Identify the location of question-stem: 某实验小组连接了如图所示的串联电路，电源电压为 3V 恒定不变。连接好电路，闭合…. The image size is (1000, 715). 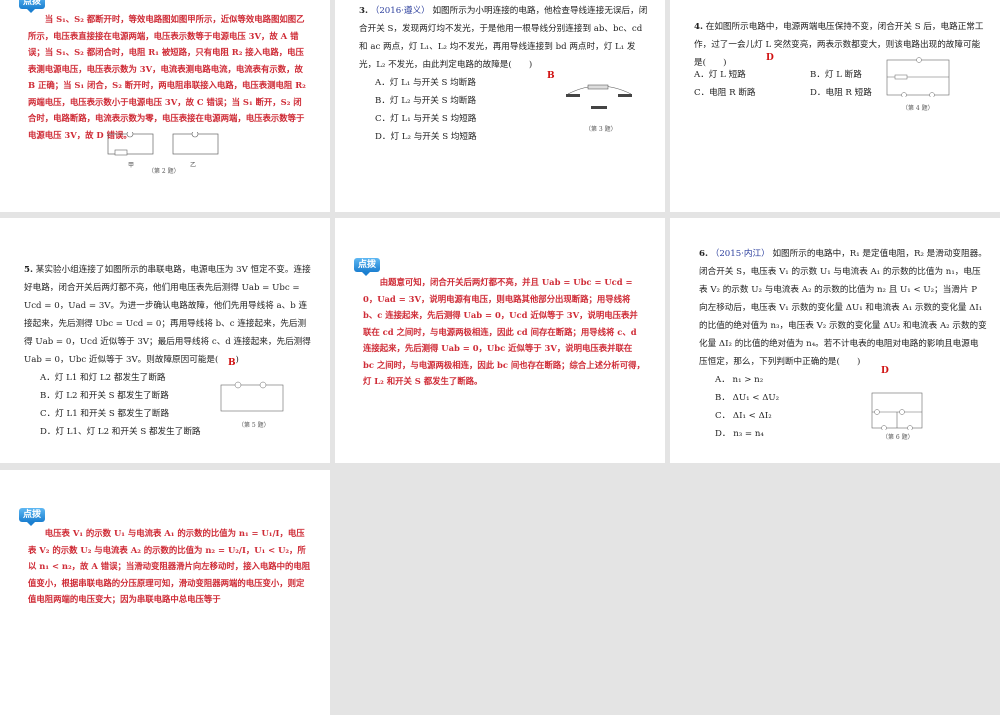
(167, 315).